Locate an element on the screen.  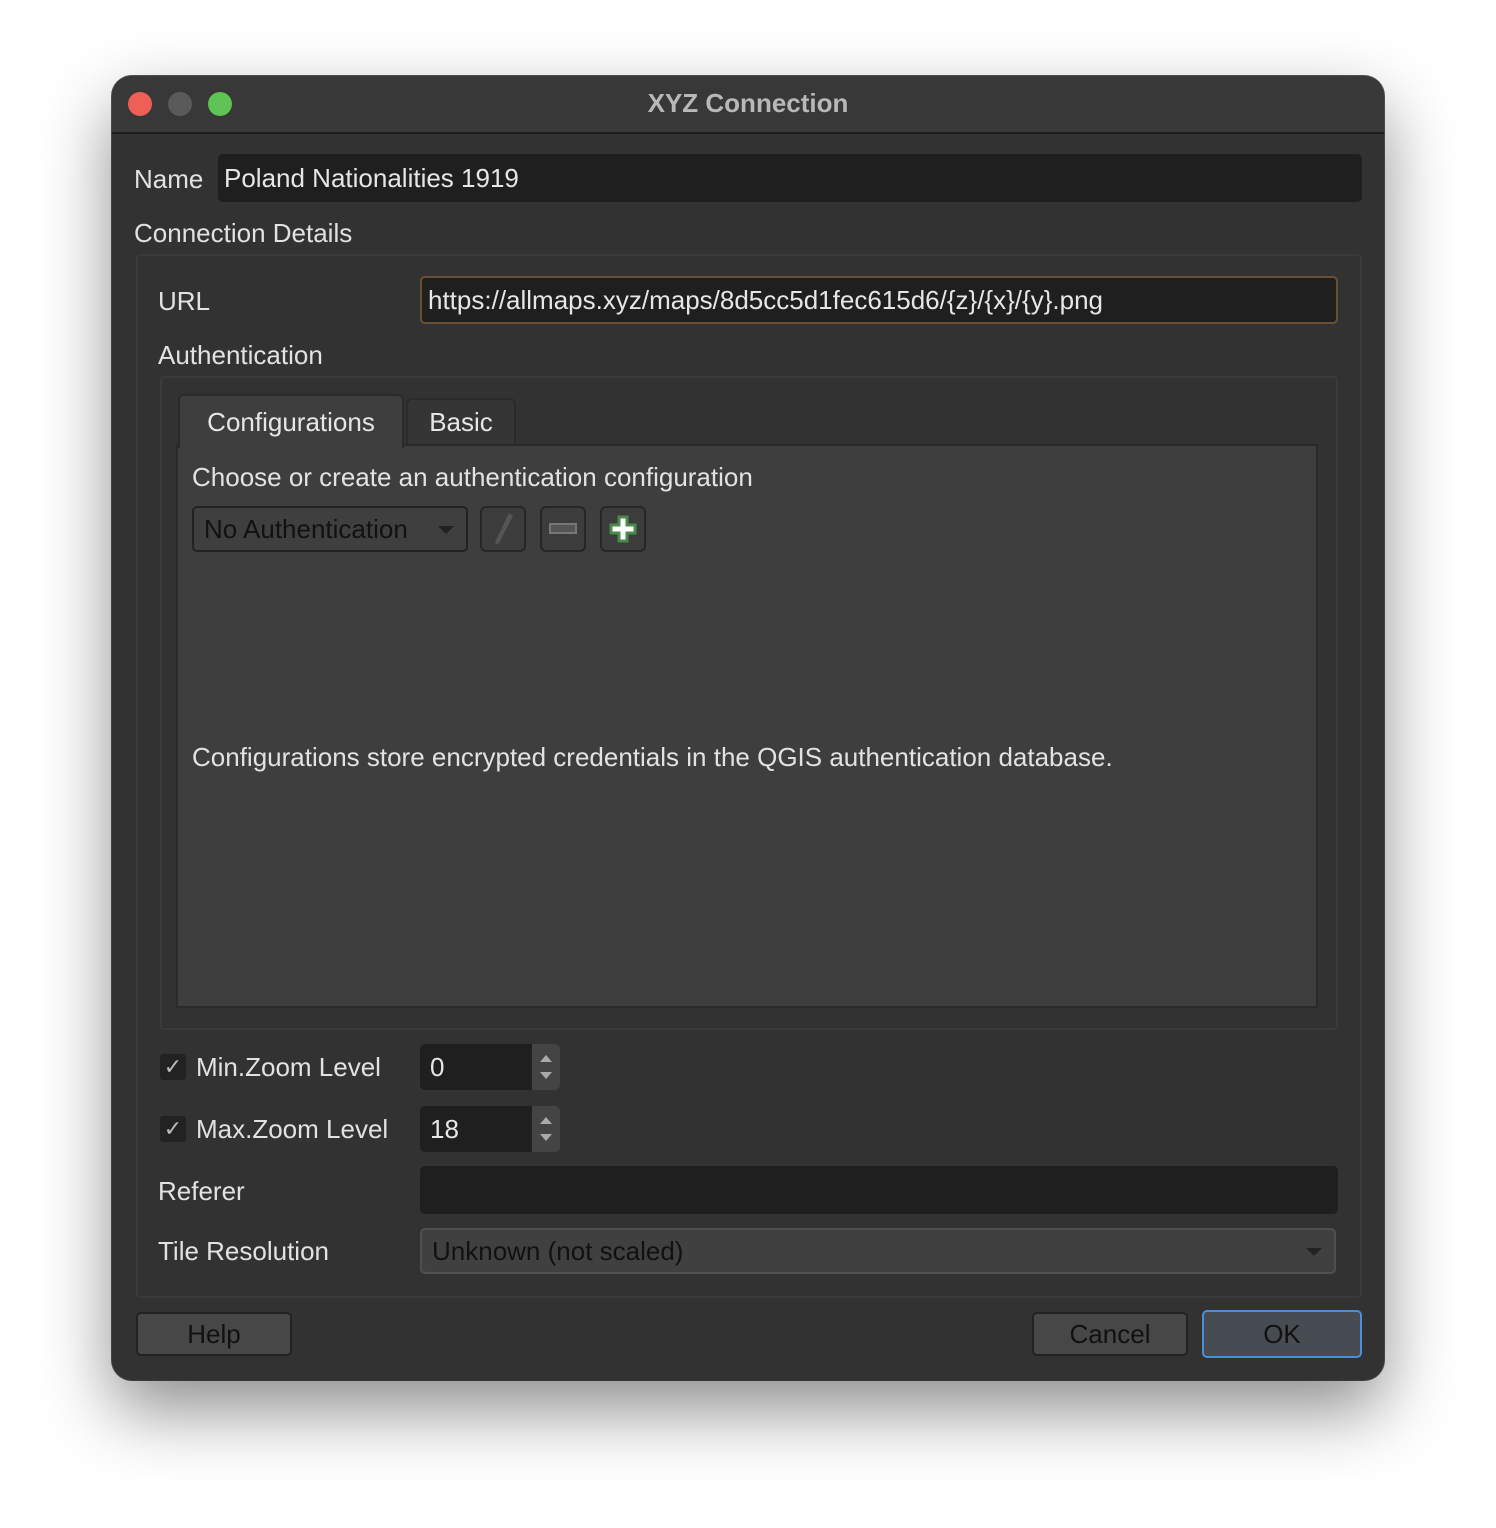
url-label: URL is located at coordinates (184, 301).